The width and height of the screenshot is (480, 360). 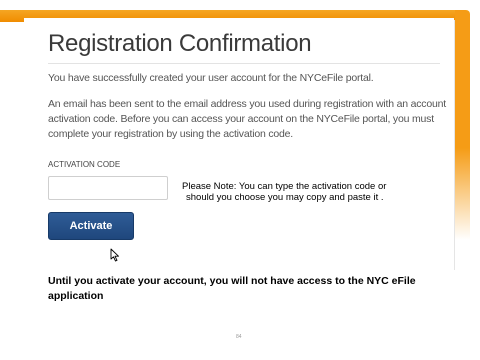 I want to click on panel-edge, so click(x=454, y=145).